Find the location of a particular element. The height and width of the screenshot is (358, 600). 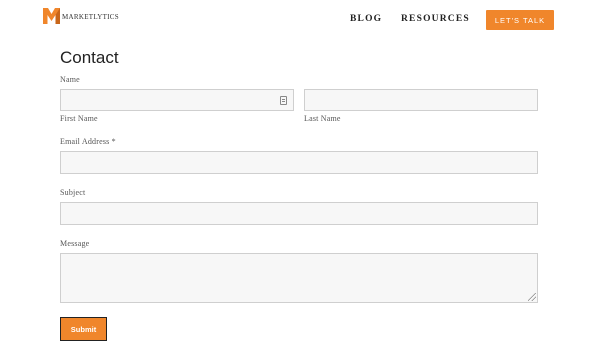

last-name-label: Last Name is located at coordinates (322, 118).